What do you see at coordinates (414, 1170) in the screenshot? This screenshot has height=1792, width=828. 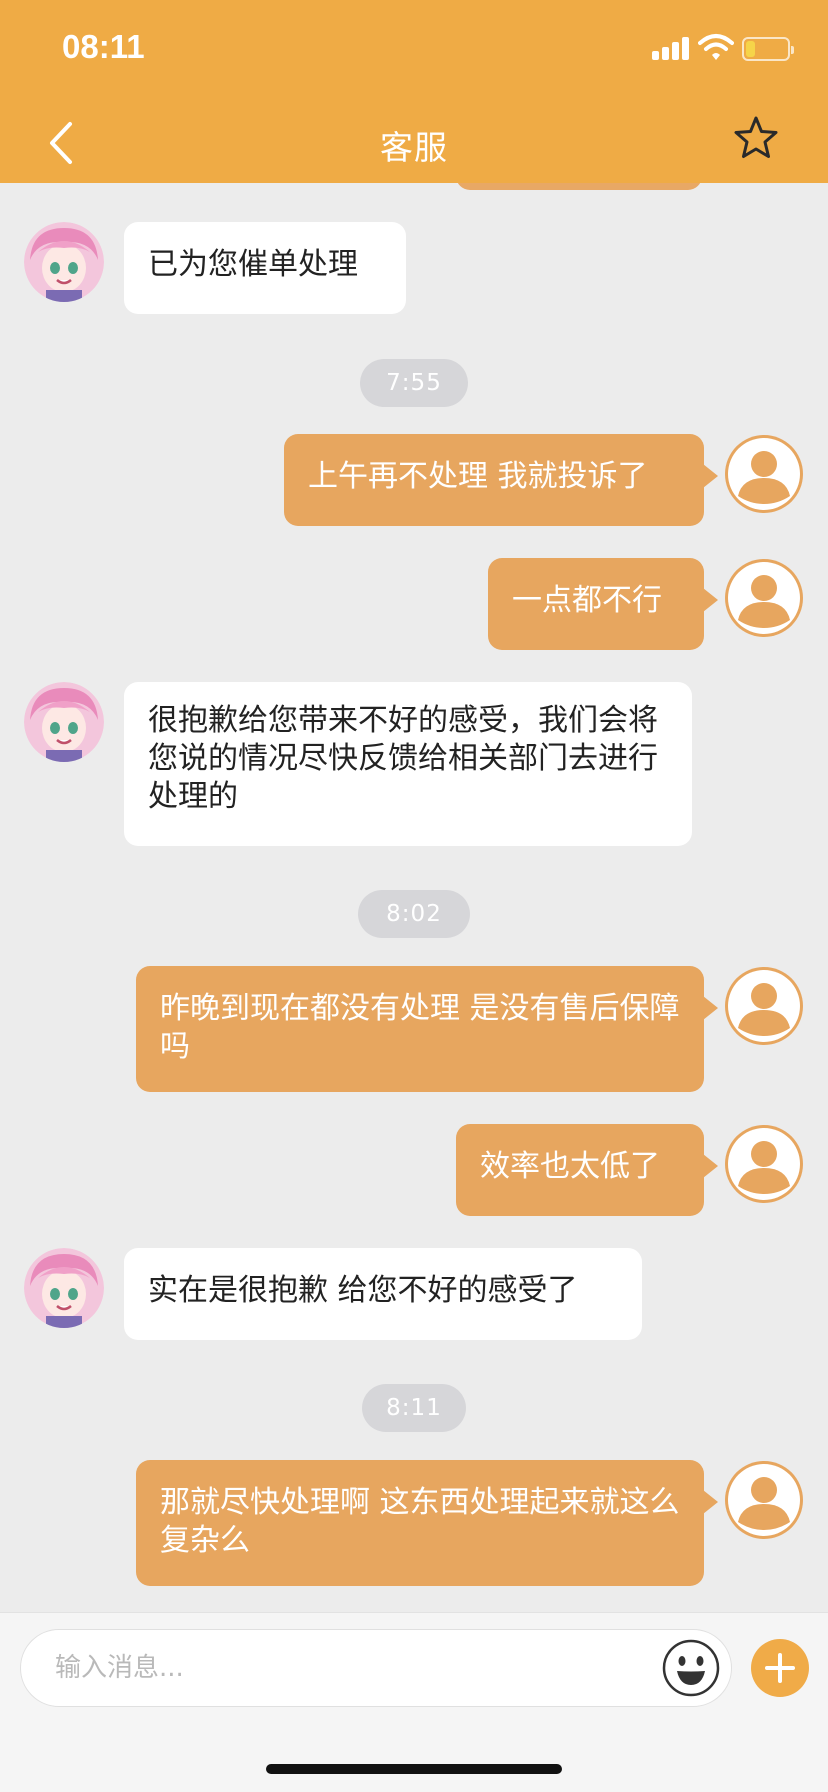 I see `message-row: 效率也太低了` at bounding box center [414, 1170].